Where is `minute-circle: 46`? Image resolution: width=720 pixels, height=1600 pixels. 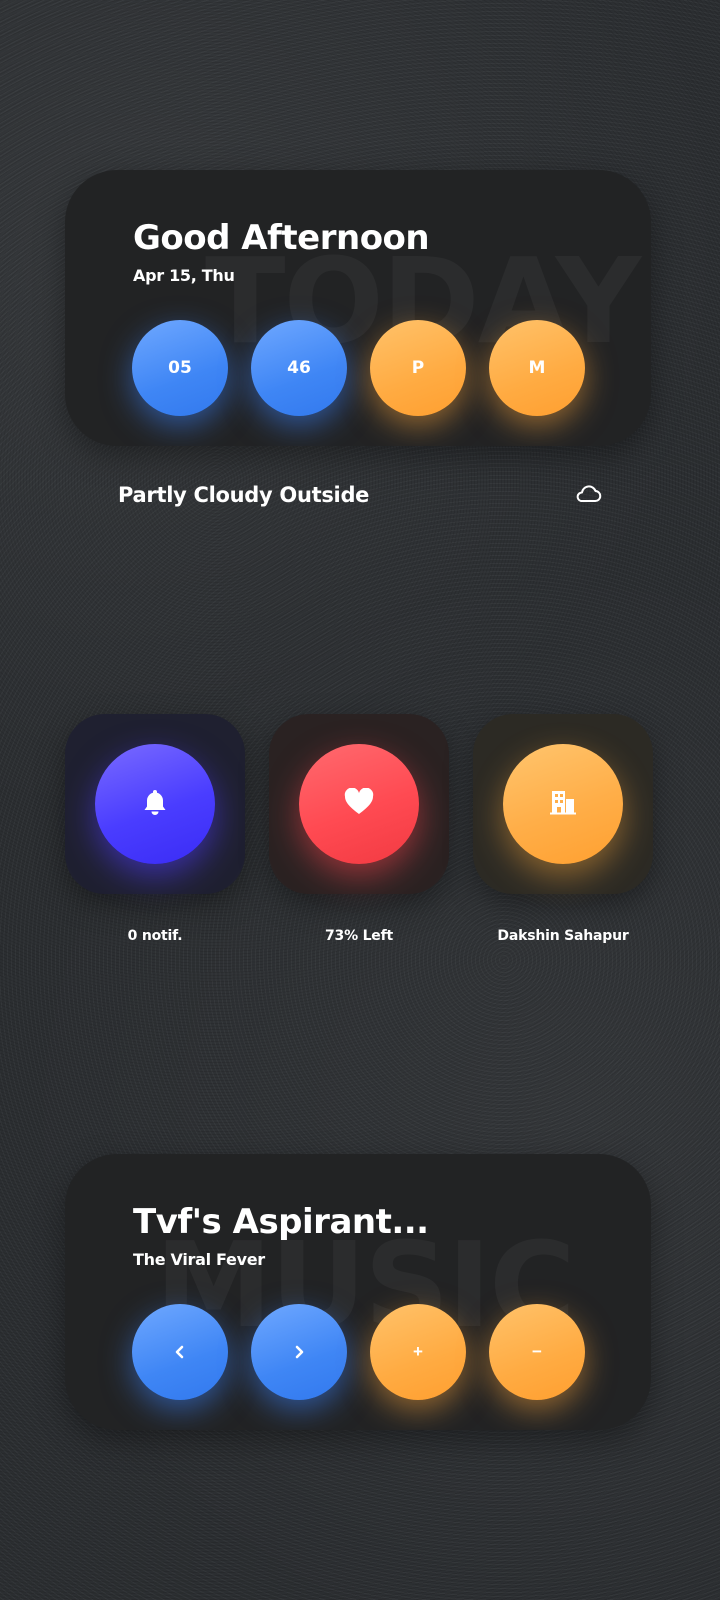
minute-circle: 46 is located at coordinates (299, 368).